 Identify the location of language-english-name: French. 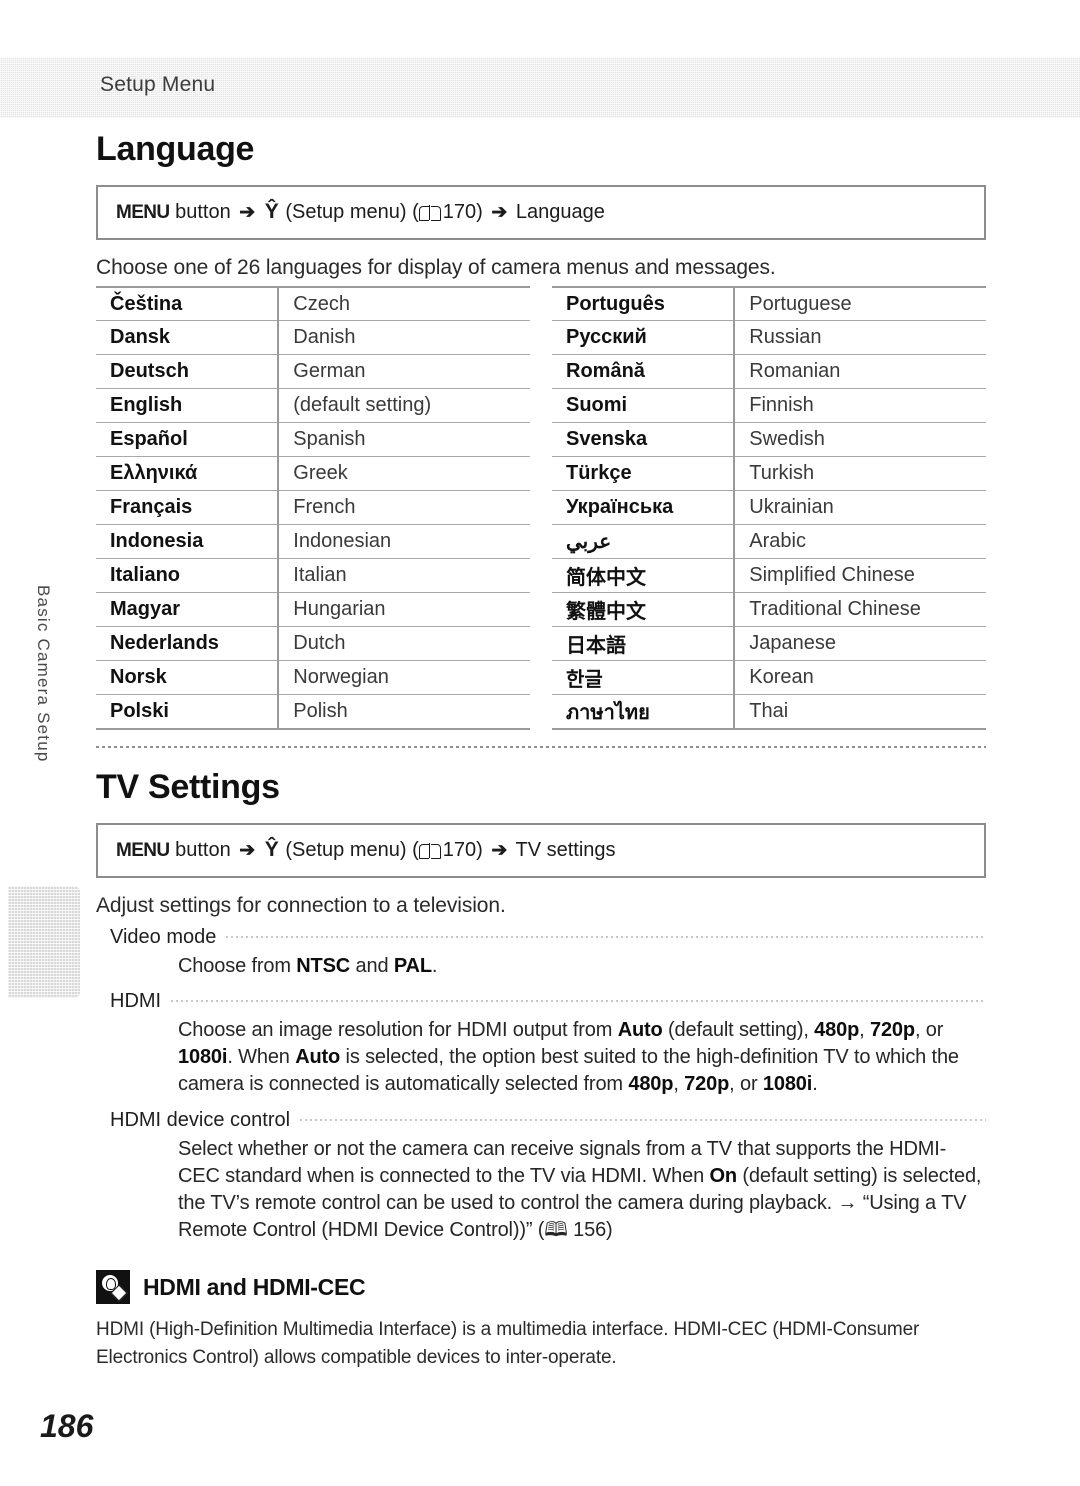
(404, 508).